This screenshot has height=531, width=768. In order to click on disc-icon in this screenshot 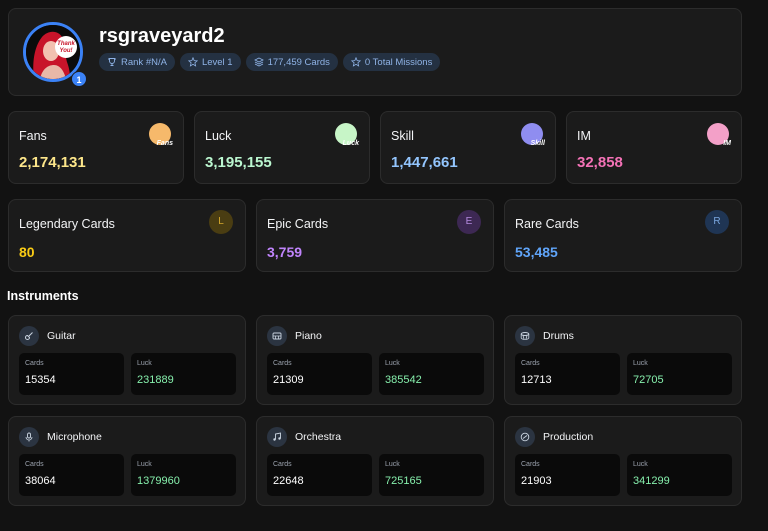, I will do `click(525, 437)`.